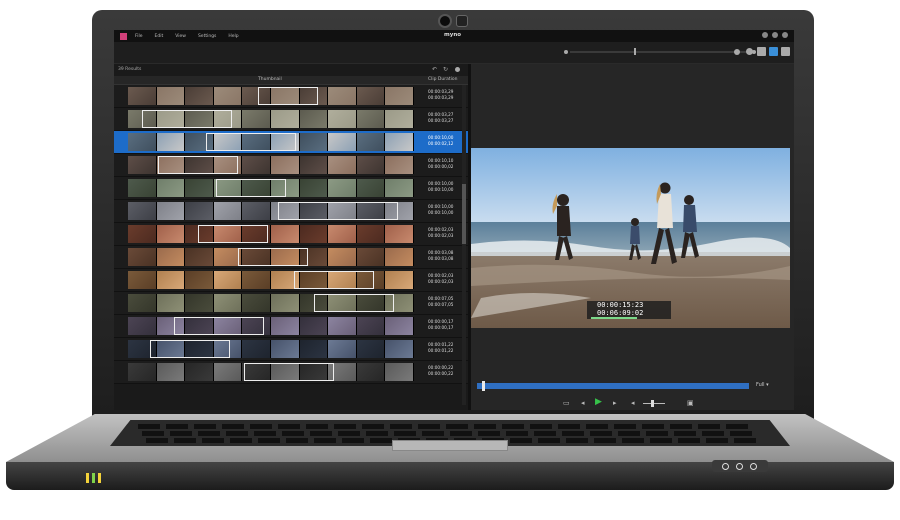 This screenshot has width=900, height=520. I want to click on volume-slider, so click(654, 403).